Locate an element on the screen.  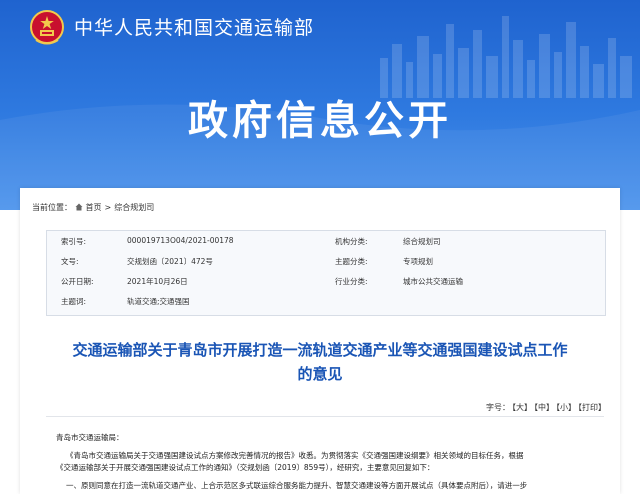
font-size-medium-button: 【中】 is located at coordinates (544, 407).